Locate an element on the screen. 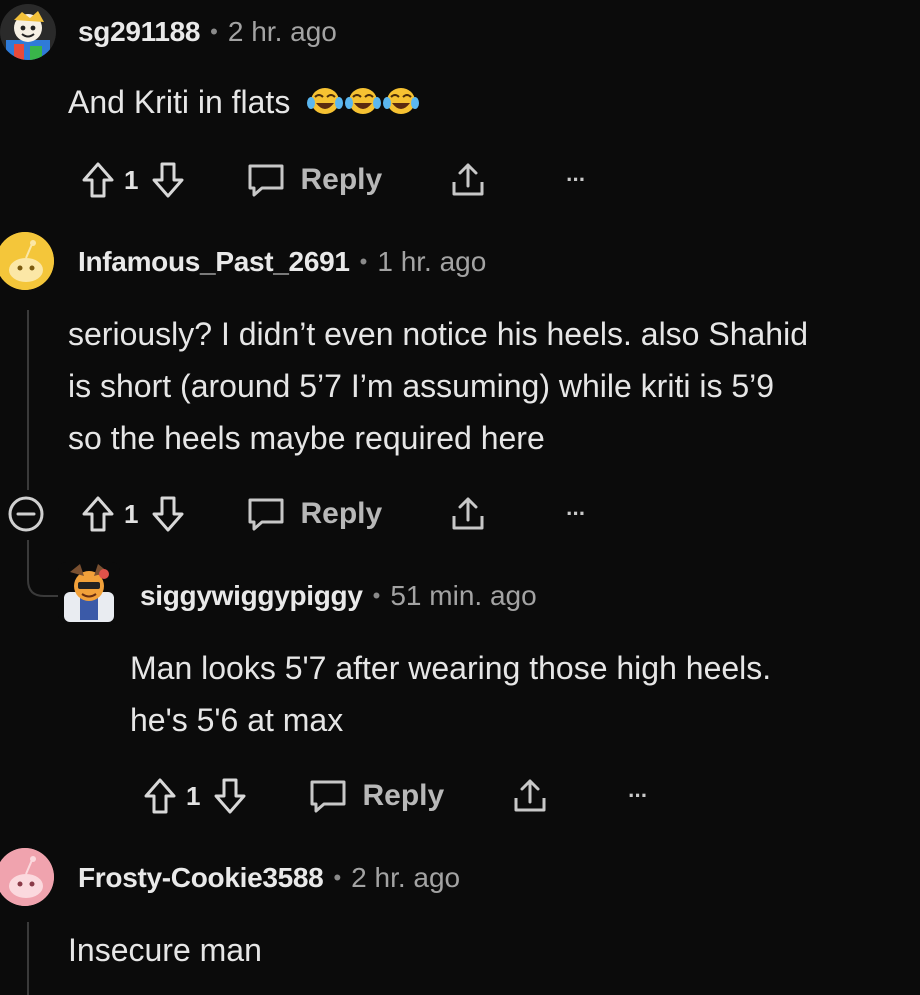 The image size is (920, 995). avatar-siggywiggypiggy is located at coordinates (89, 593).